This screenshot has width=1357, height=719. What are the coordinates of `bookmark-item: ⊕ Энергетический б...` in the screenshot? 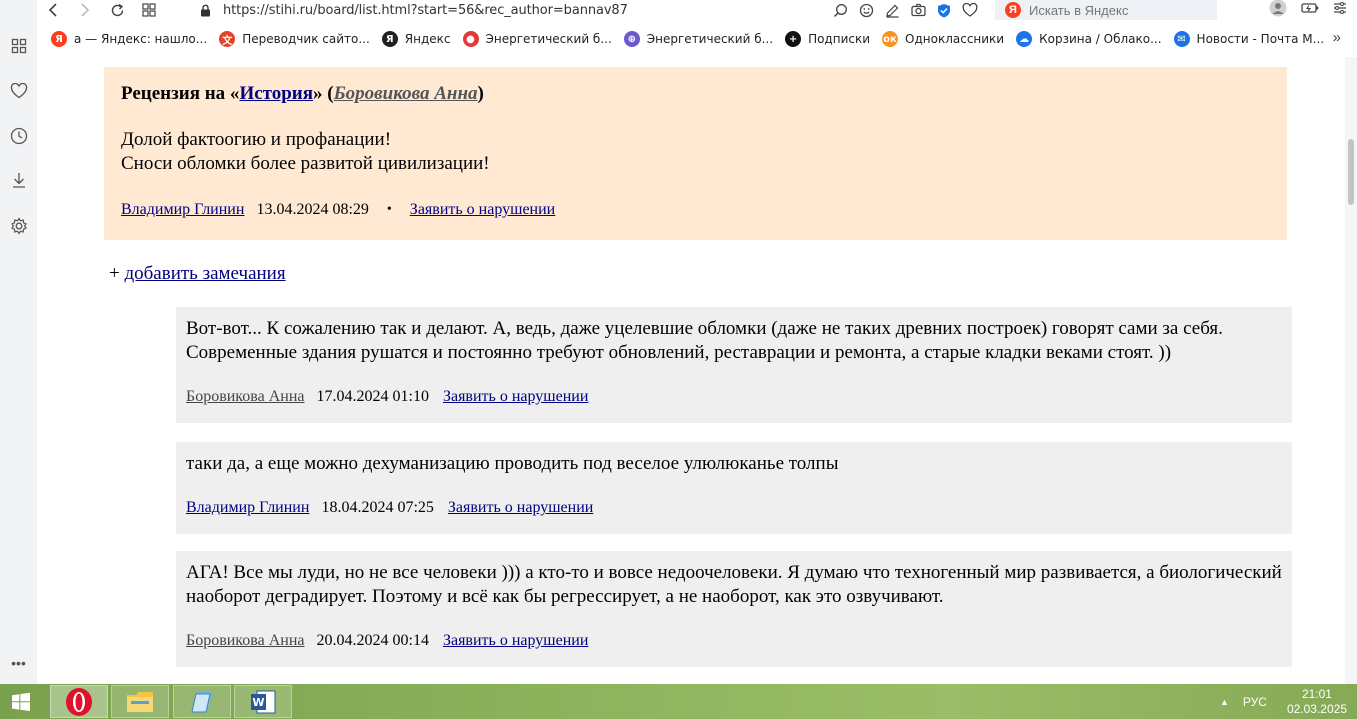 It's located at (698, 39).